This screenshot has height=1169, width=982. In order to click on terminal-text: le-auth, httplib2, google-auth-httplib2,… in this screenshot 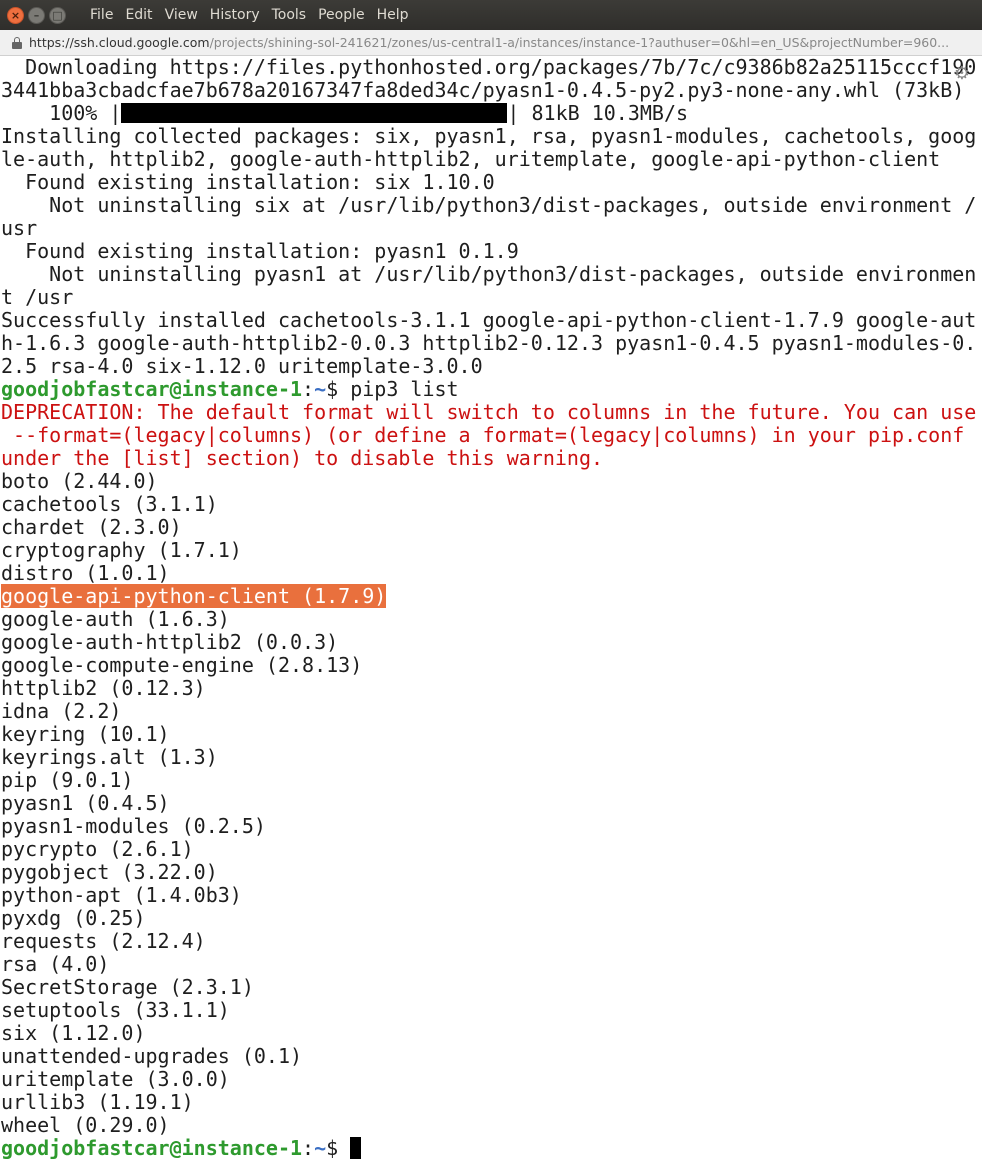, I will do `click(471, 159)`.